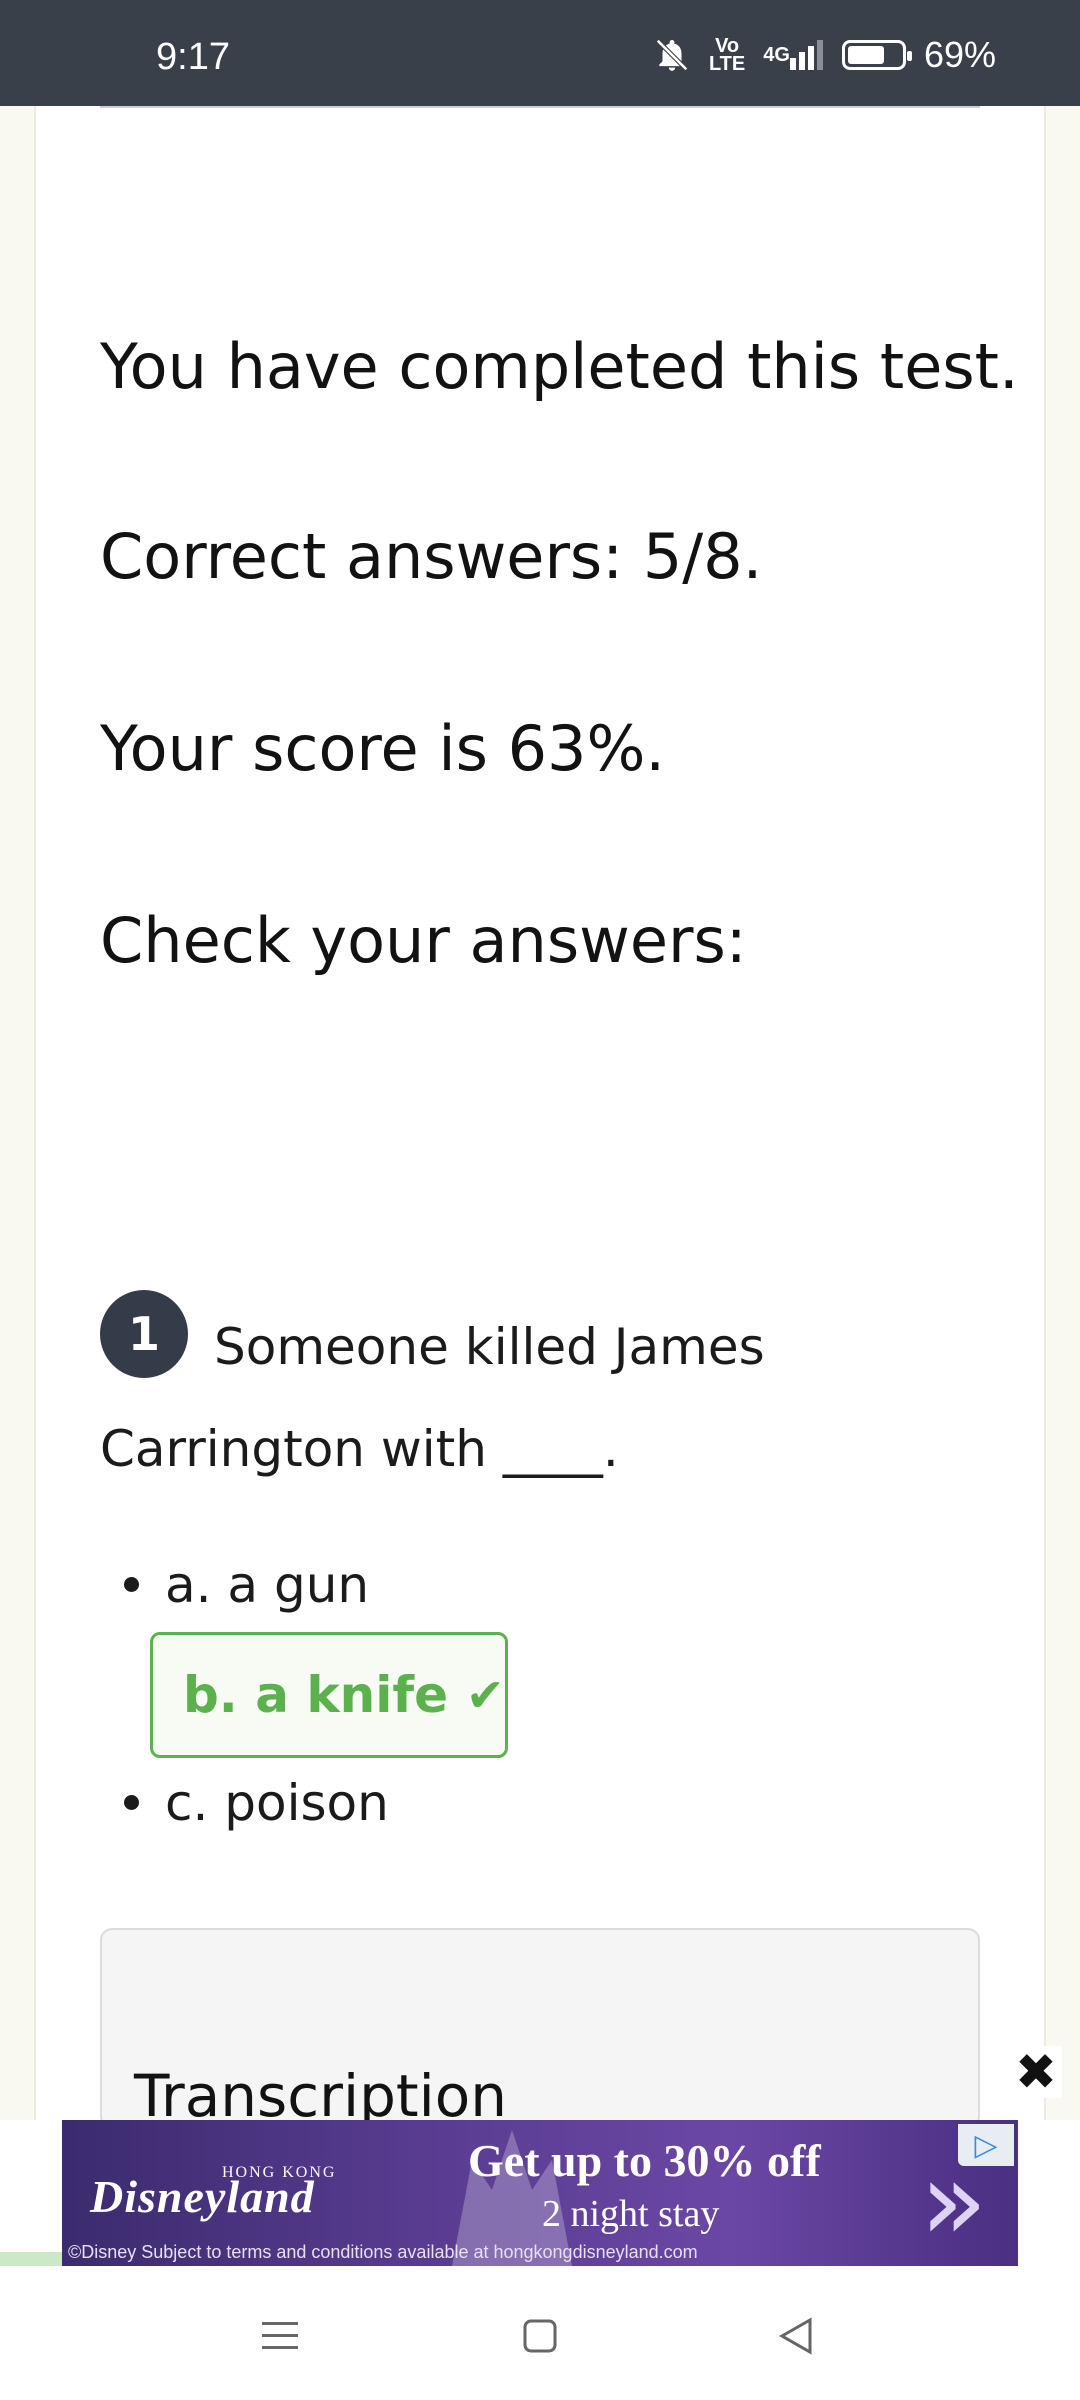 The image size is (1080, 2400). What do you see at coordinates (540, 2336) in the screenshot?
I see `home-icon` at bounding box center [540, 2336].